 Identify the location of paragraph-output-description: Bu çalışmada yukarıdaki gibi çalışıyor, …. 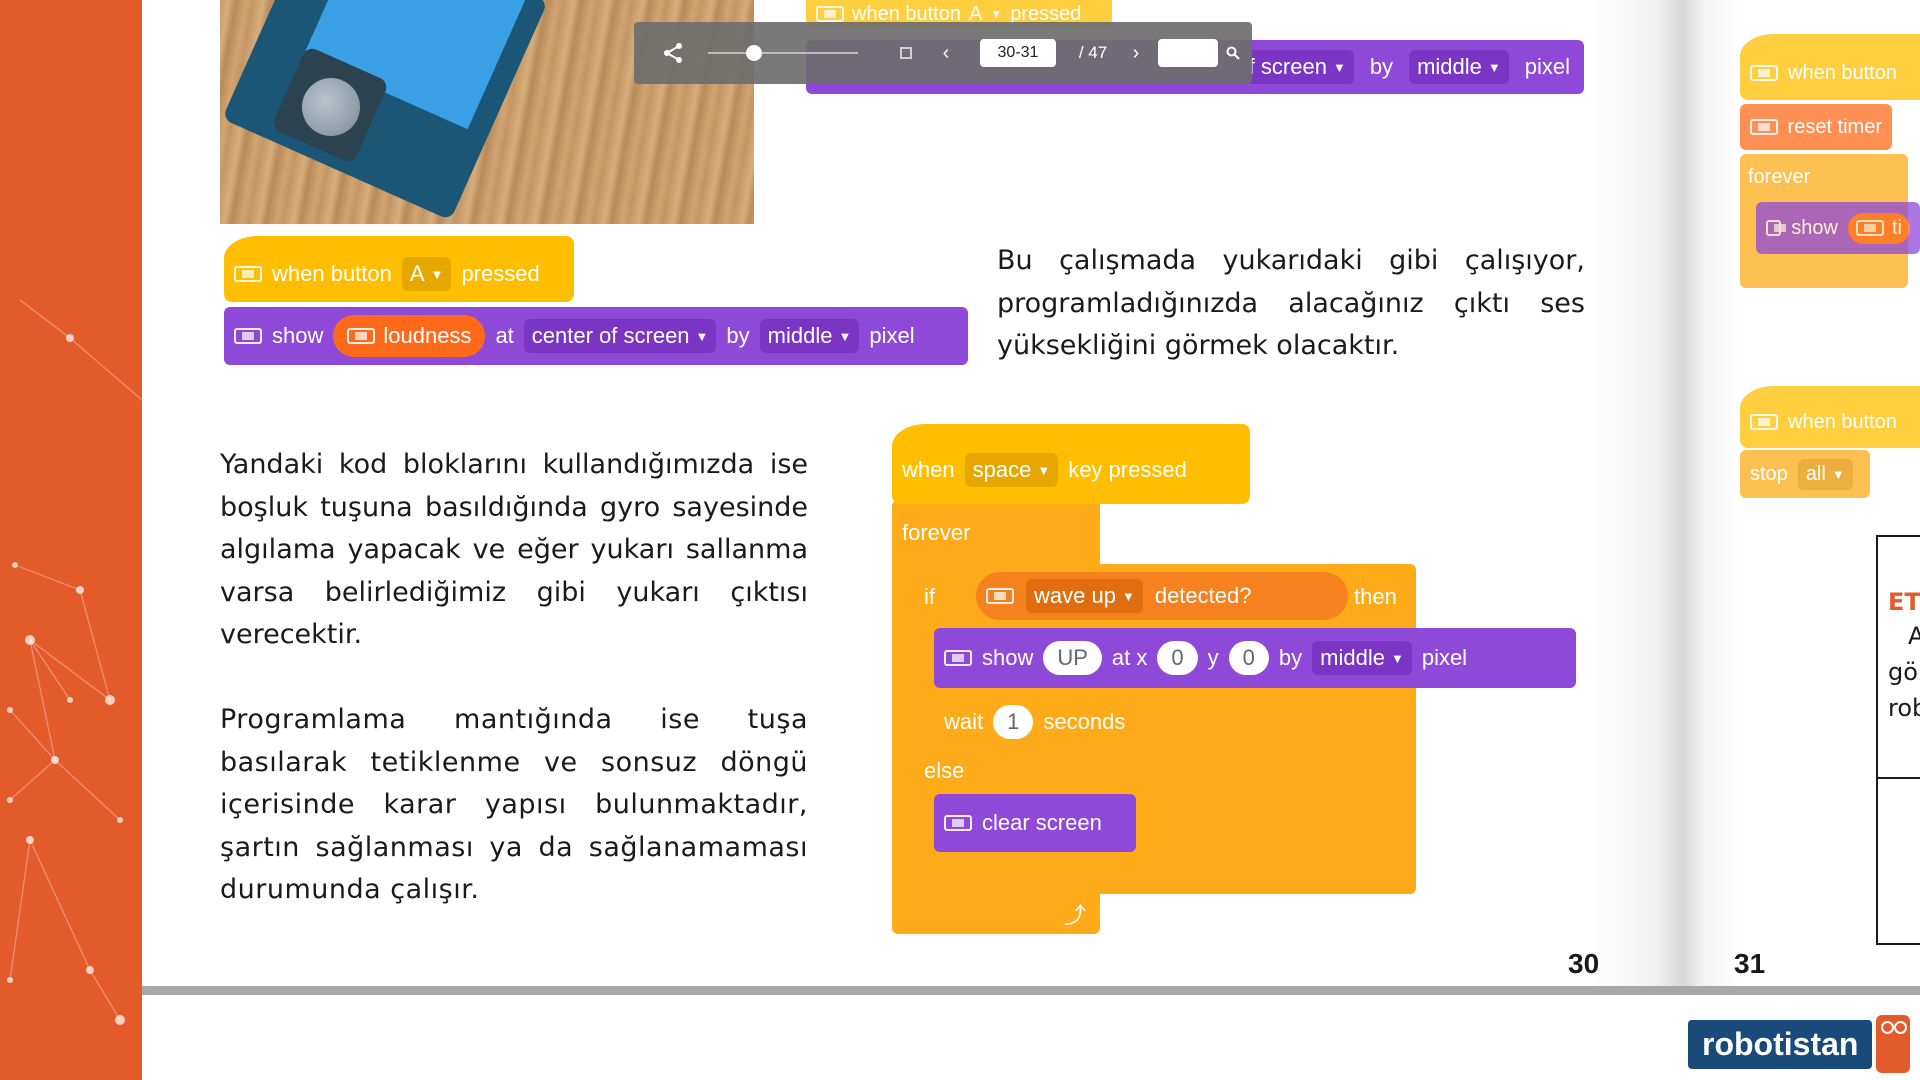
(1291, 303).